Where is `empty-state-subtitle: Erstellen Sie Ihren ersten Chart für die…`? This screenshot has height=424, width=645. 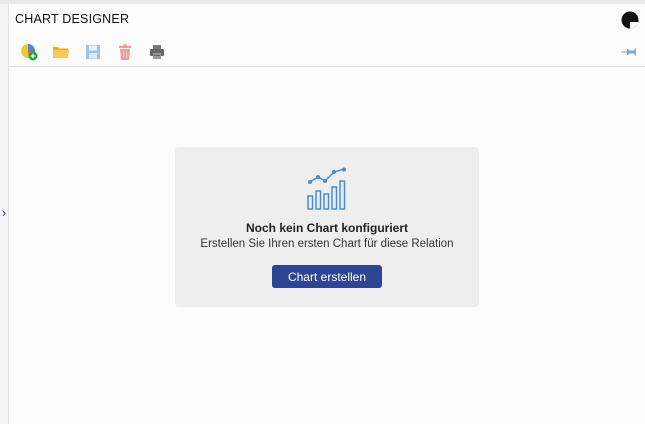
empty-state-subtitle: Erstellen Sie Ihren ersten Chart für die… is located at coordinates (327, 244).